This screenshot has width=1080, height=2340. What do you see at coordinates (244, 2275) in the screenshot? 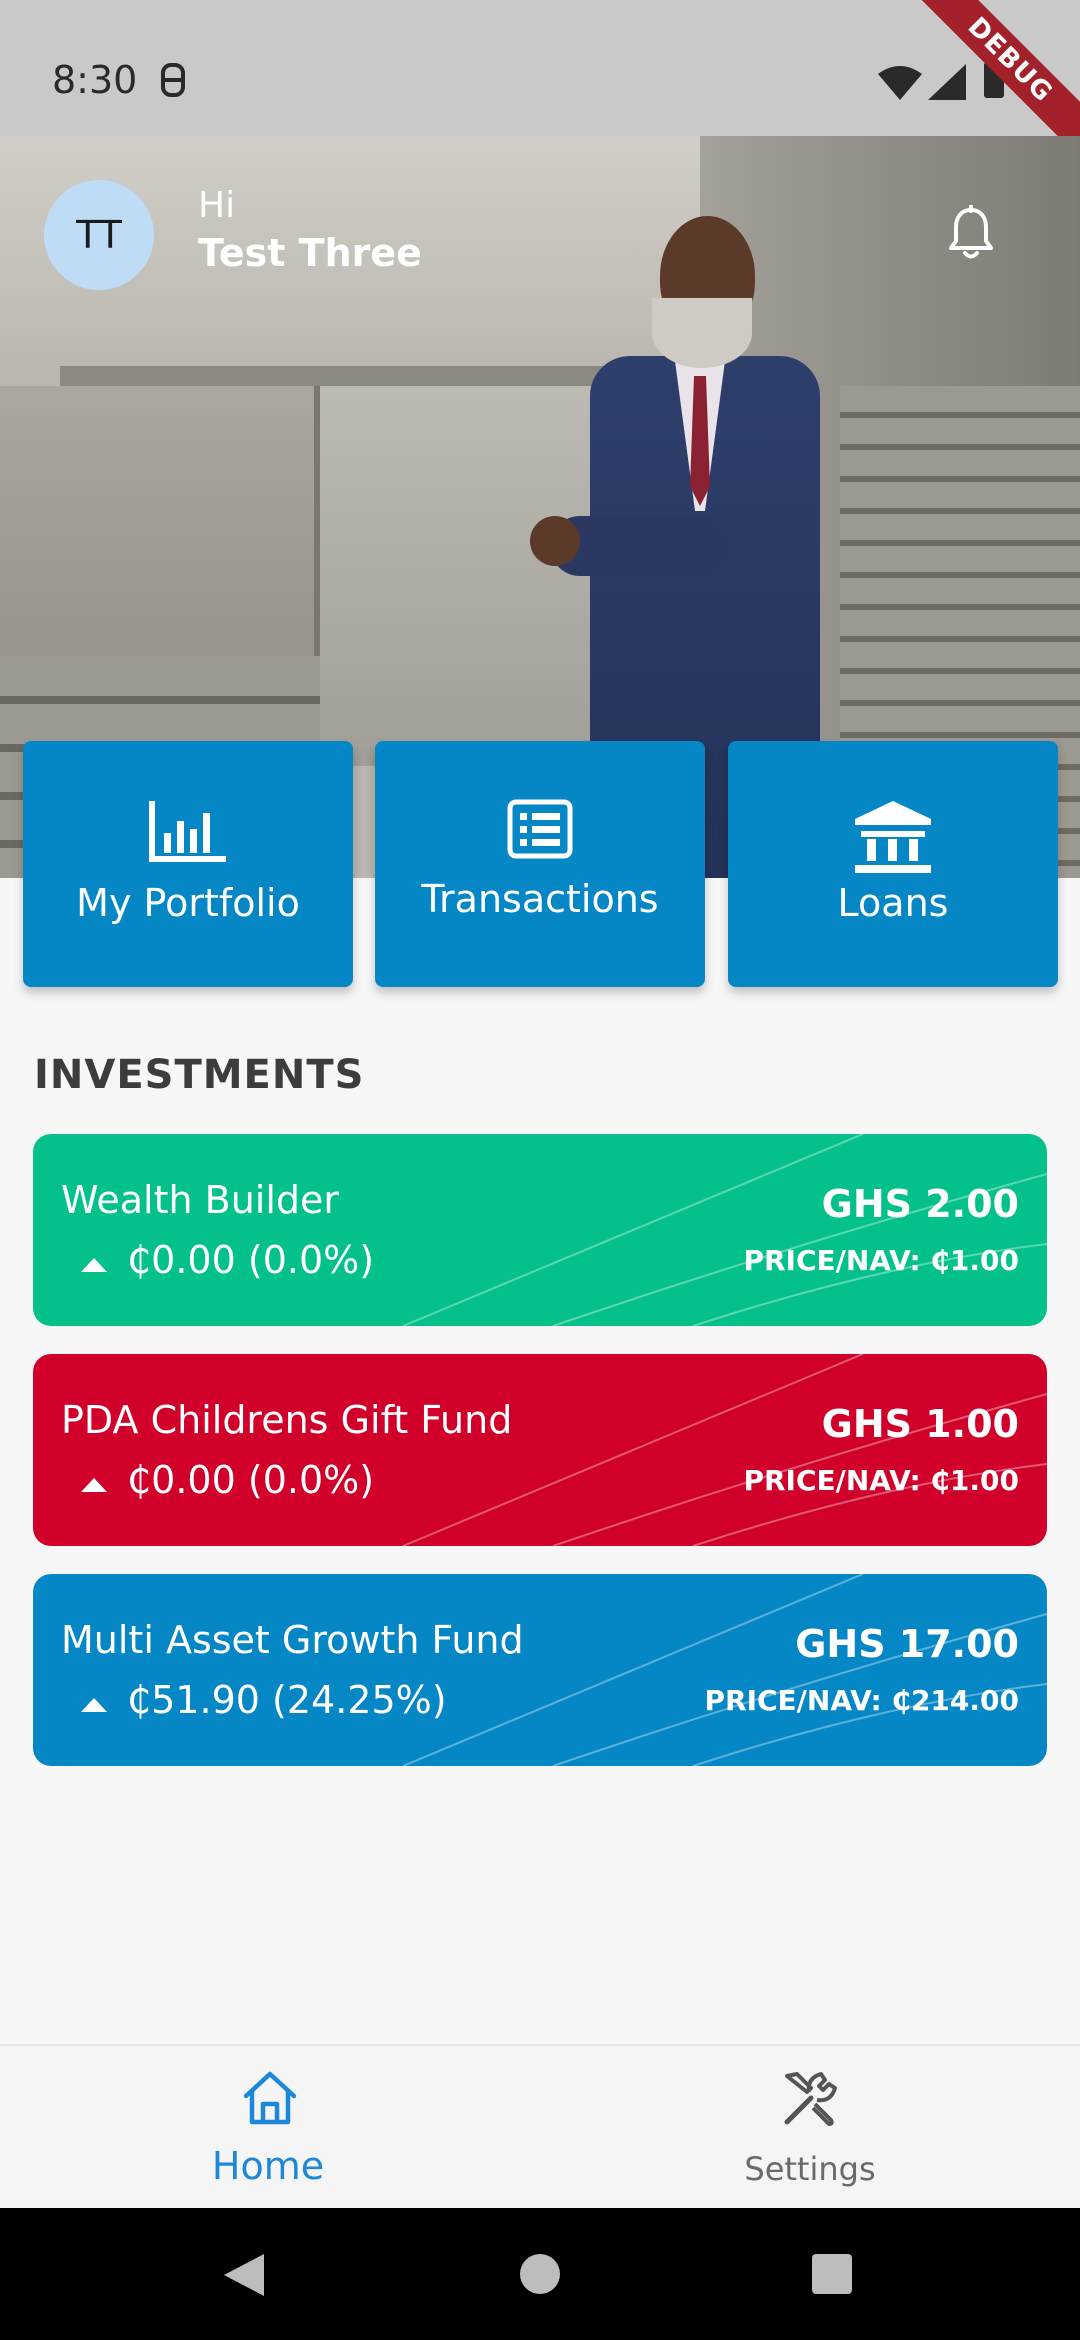
I see `back-icon` at bounding box center [244, 2275].